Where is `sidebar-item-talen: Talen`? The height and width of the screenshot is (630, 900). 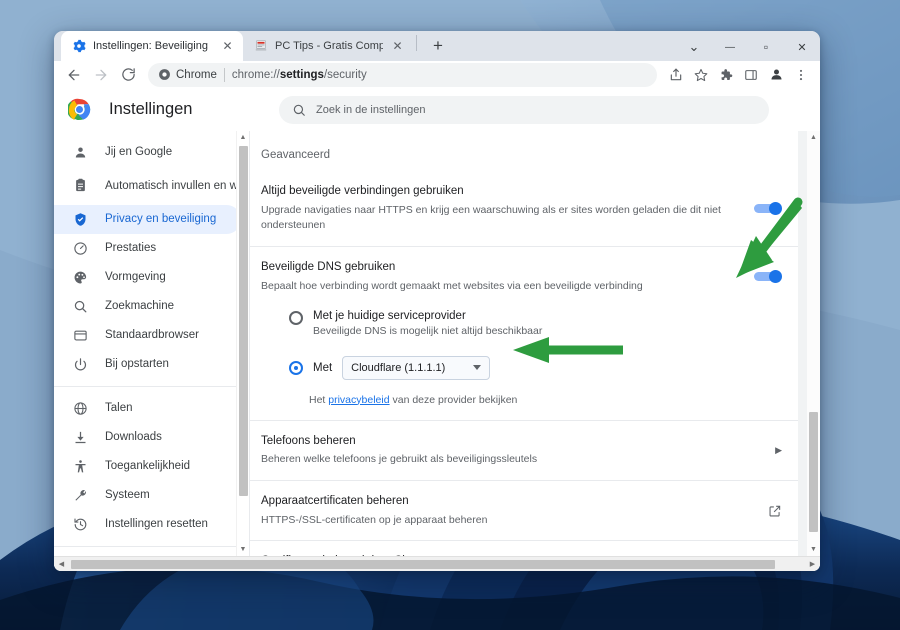 sidebar-item-talen: Talen is located at coordinates (147, 408).